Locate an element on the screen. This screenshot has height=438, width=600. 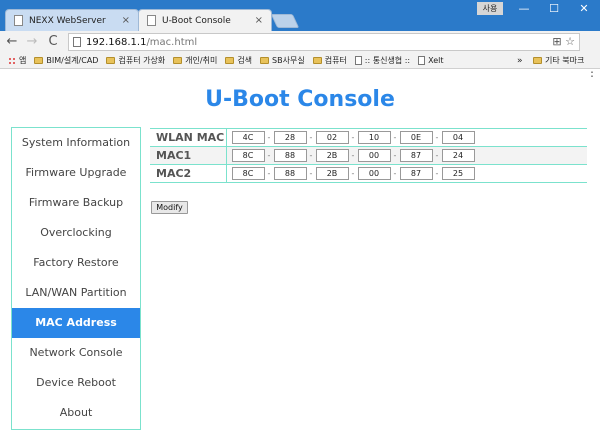
octet-field: 02 is located at coordinates (332, 138).